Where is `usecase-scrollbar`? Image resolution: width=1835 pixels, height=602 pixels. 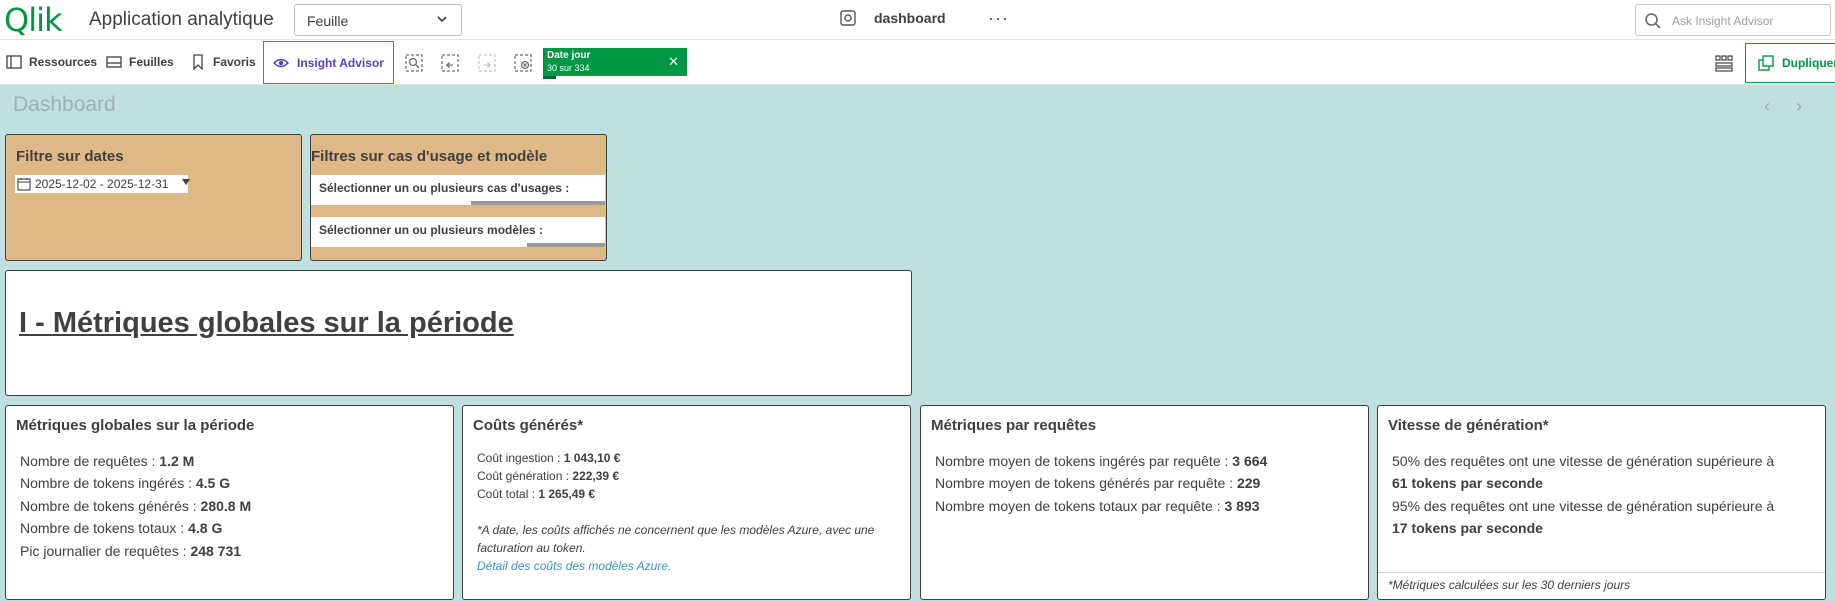 usecase-scrollbar is located at coordinates (538, 203).